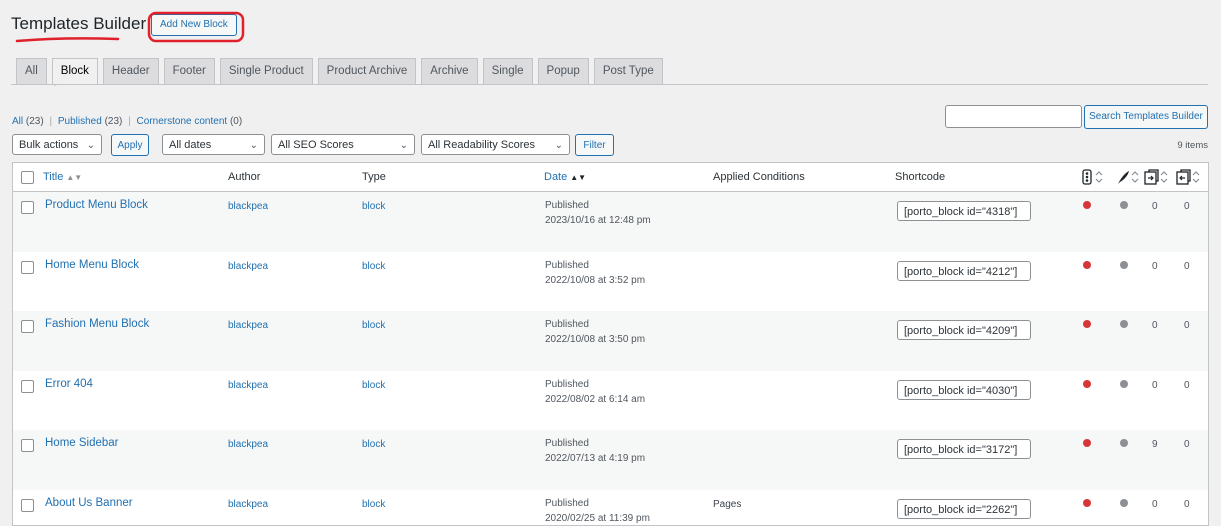  What do you see at coordinates (964, 449) in the screenshot?
I see `row-shortcode-field: [porto_block id="3172"]` at bounding box center [964, 449].